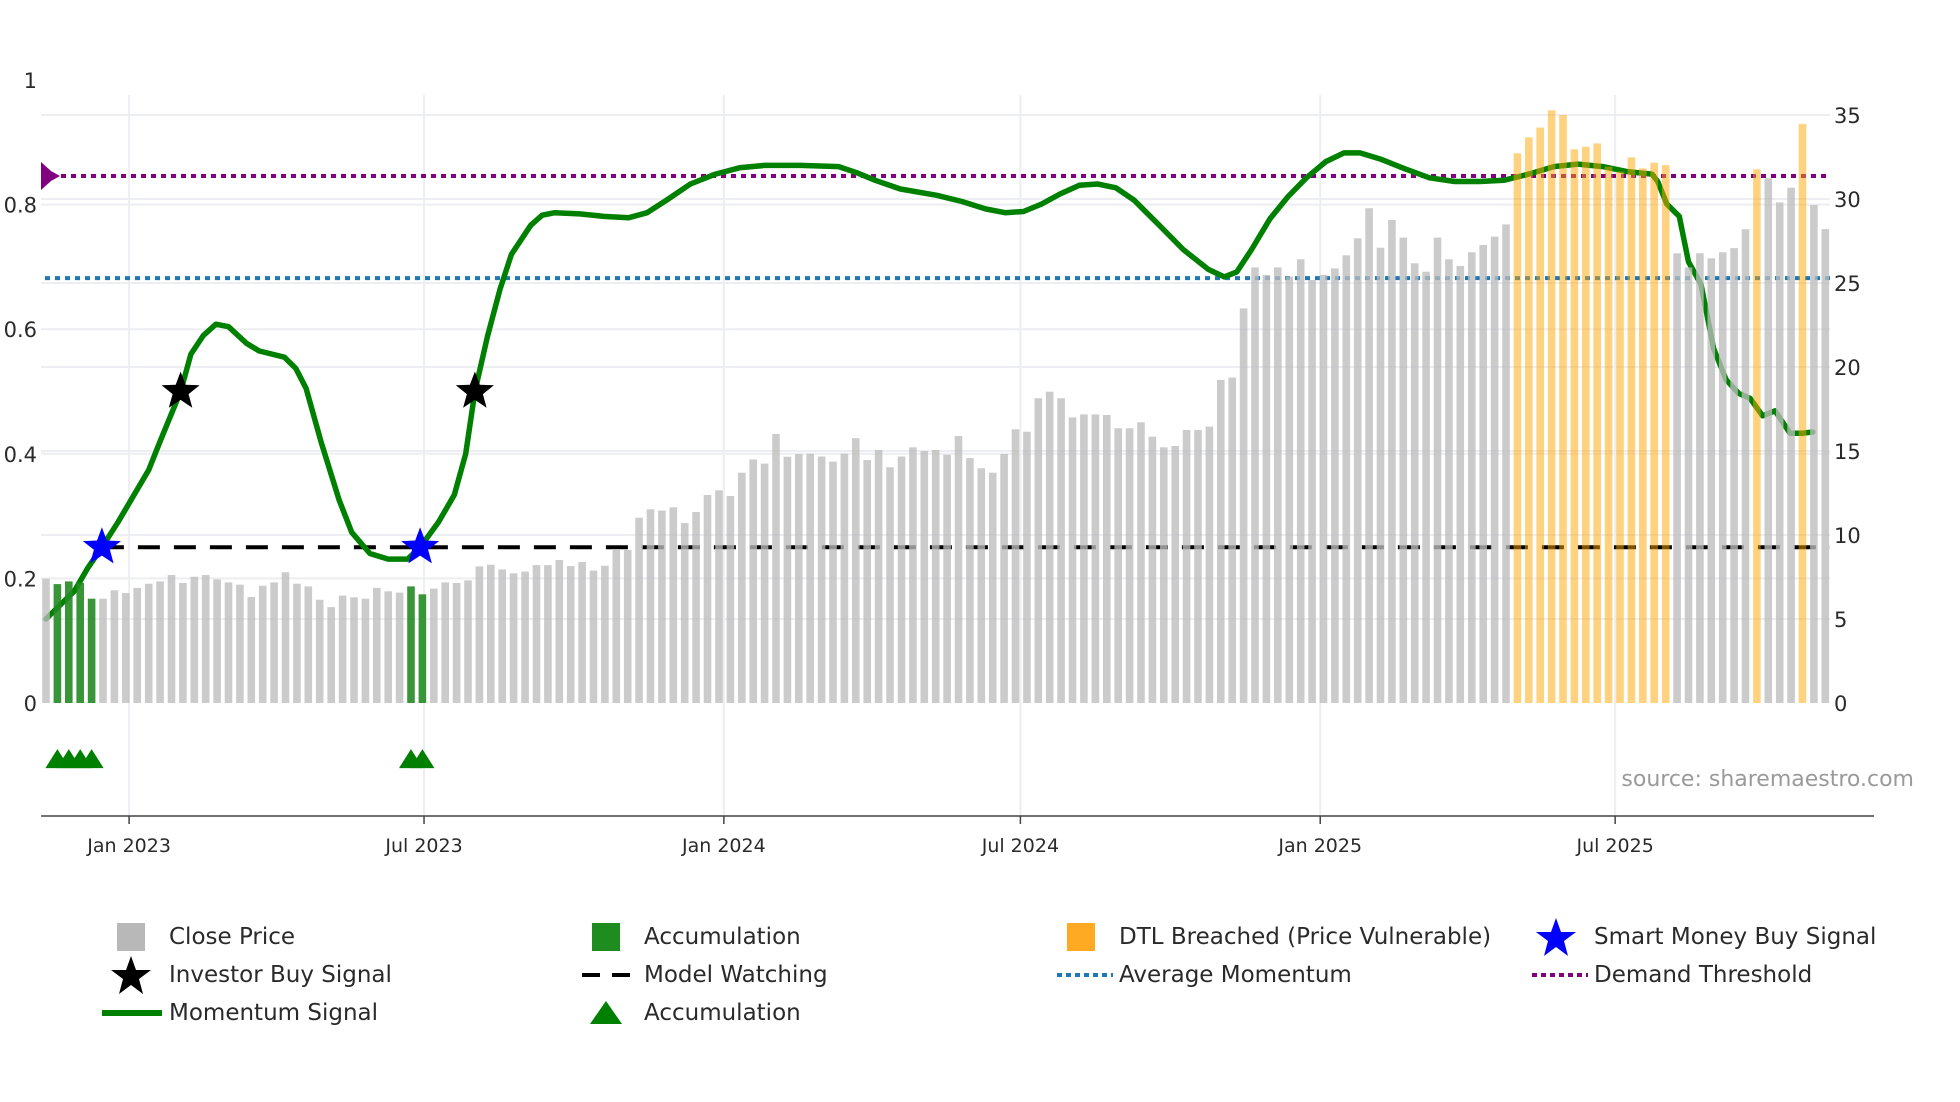 This screenshot has width=1960, height=1102. Describe the element at coordinates (704, 975) in the screenshot. I see `legend-item-model-watching: Model Watching` at that location.